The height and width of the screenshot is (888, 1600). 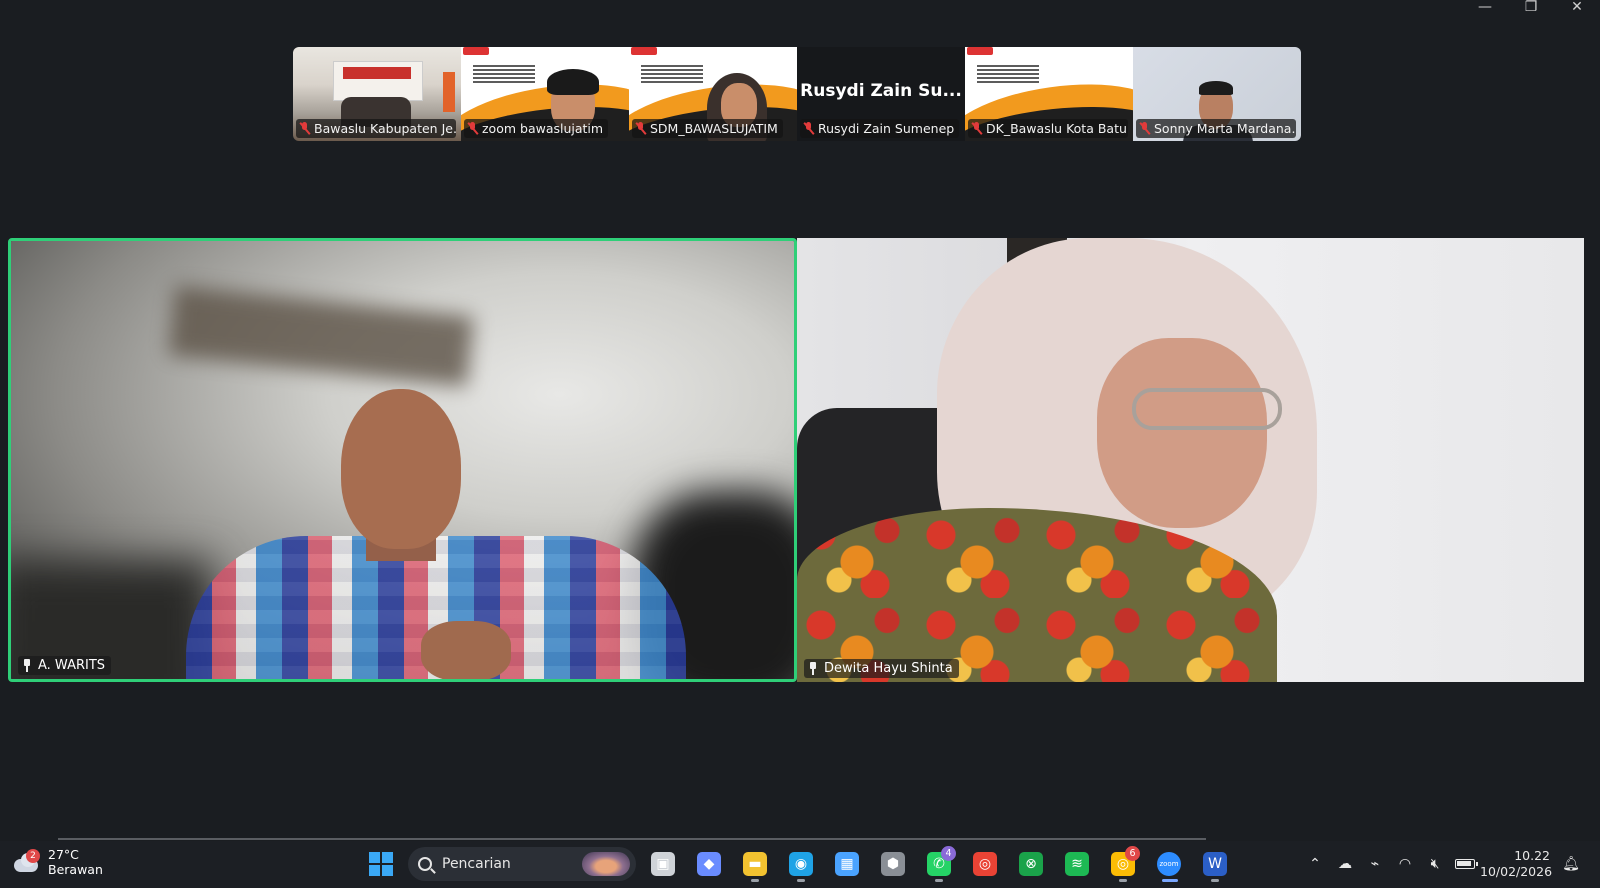 What do you see at coordinates (543, 128) in the screenshot?
I see `participant-name: zoom bawaslujatim` at bounding box center [543, 128].